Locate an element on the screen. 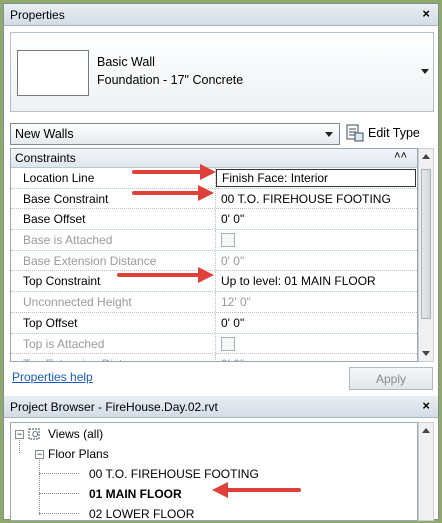 This screenshot has width=442, height=523. property-row: Top is Attached is located at coordinates (214, 344).